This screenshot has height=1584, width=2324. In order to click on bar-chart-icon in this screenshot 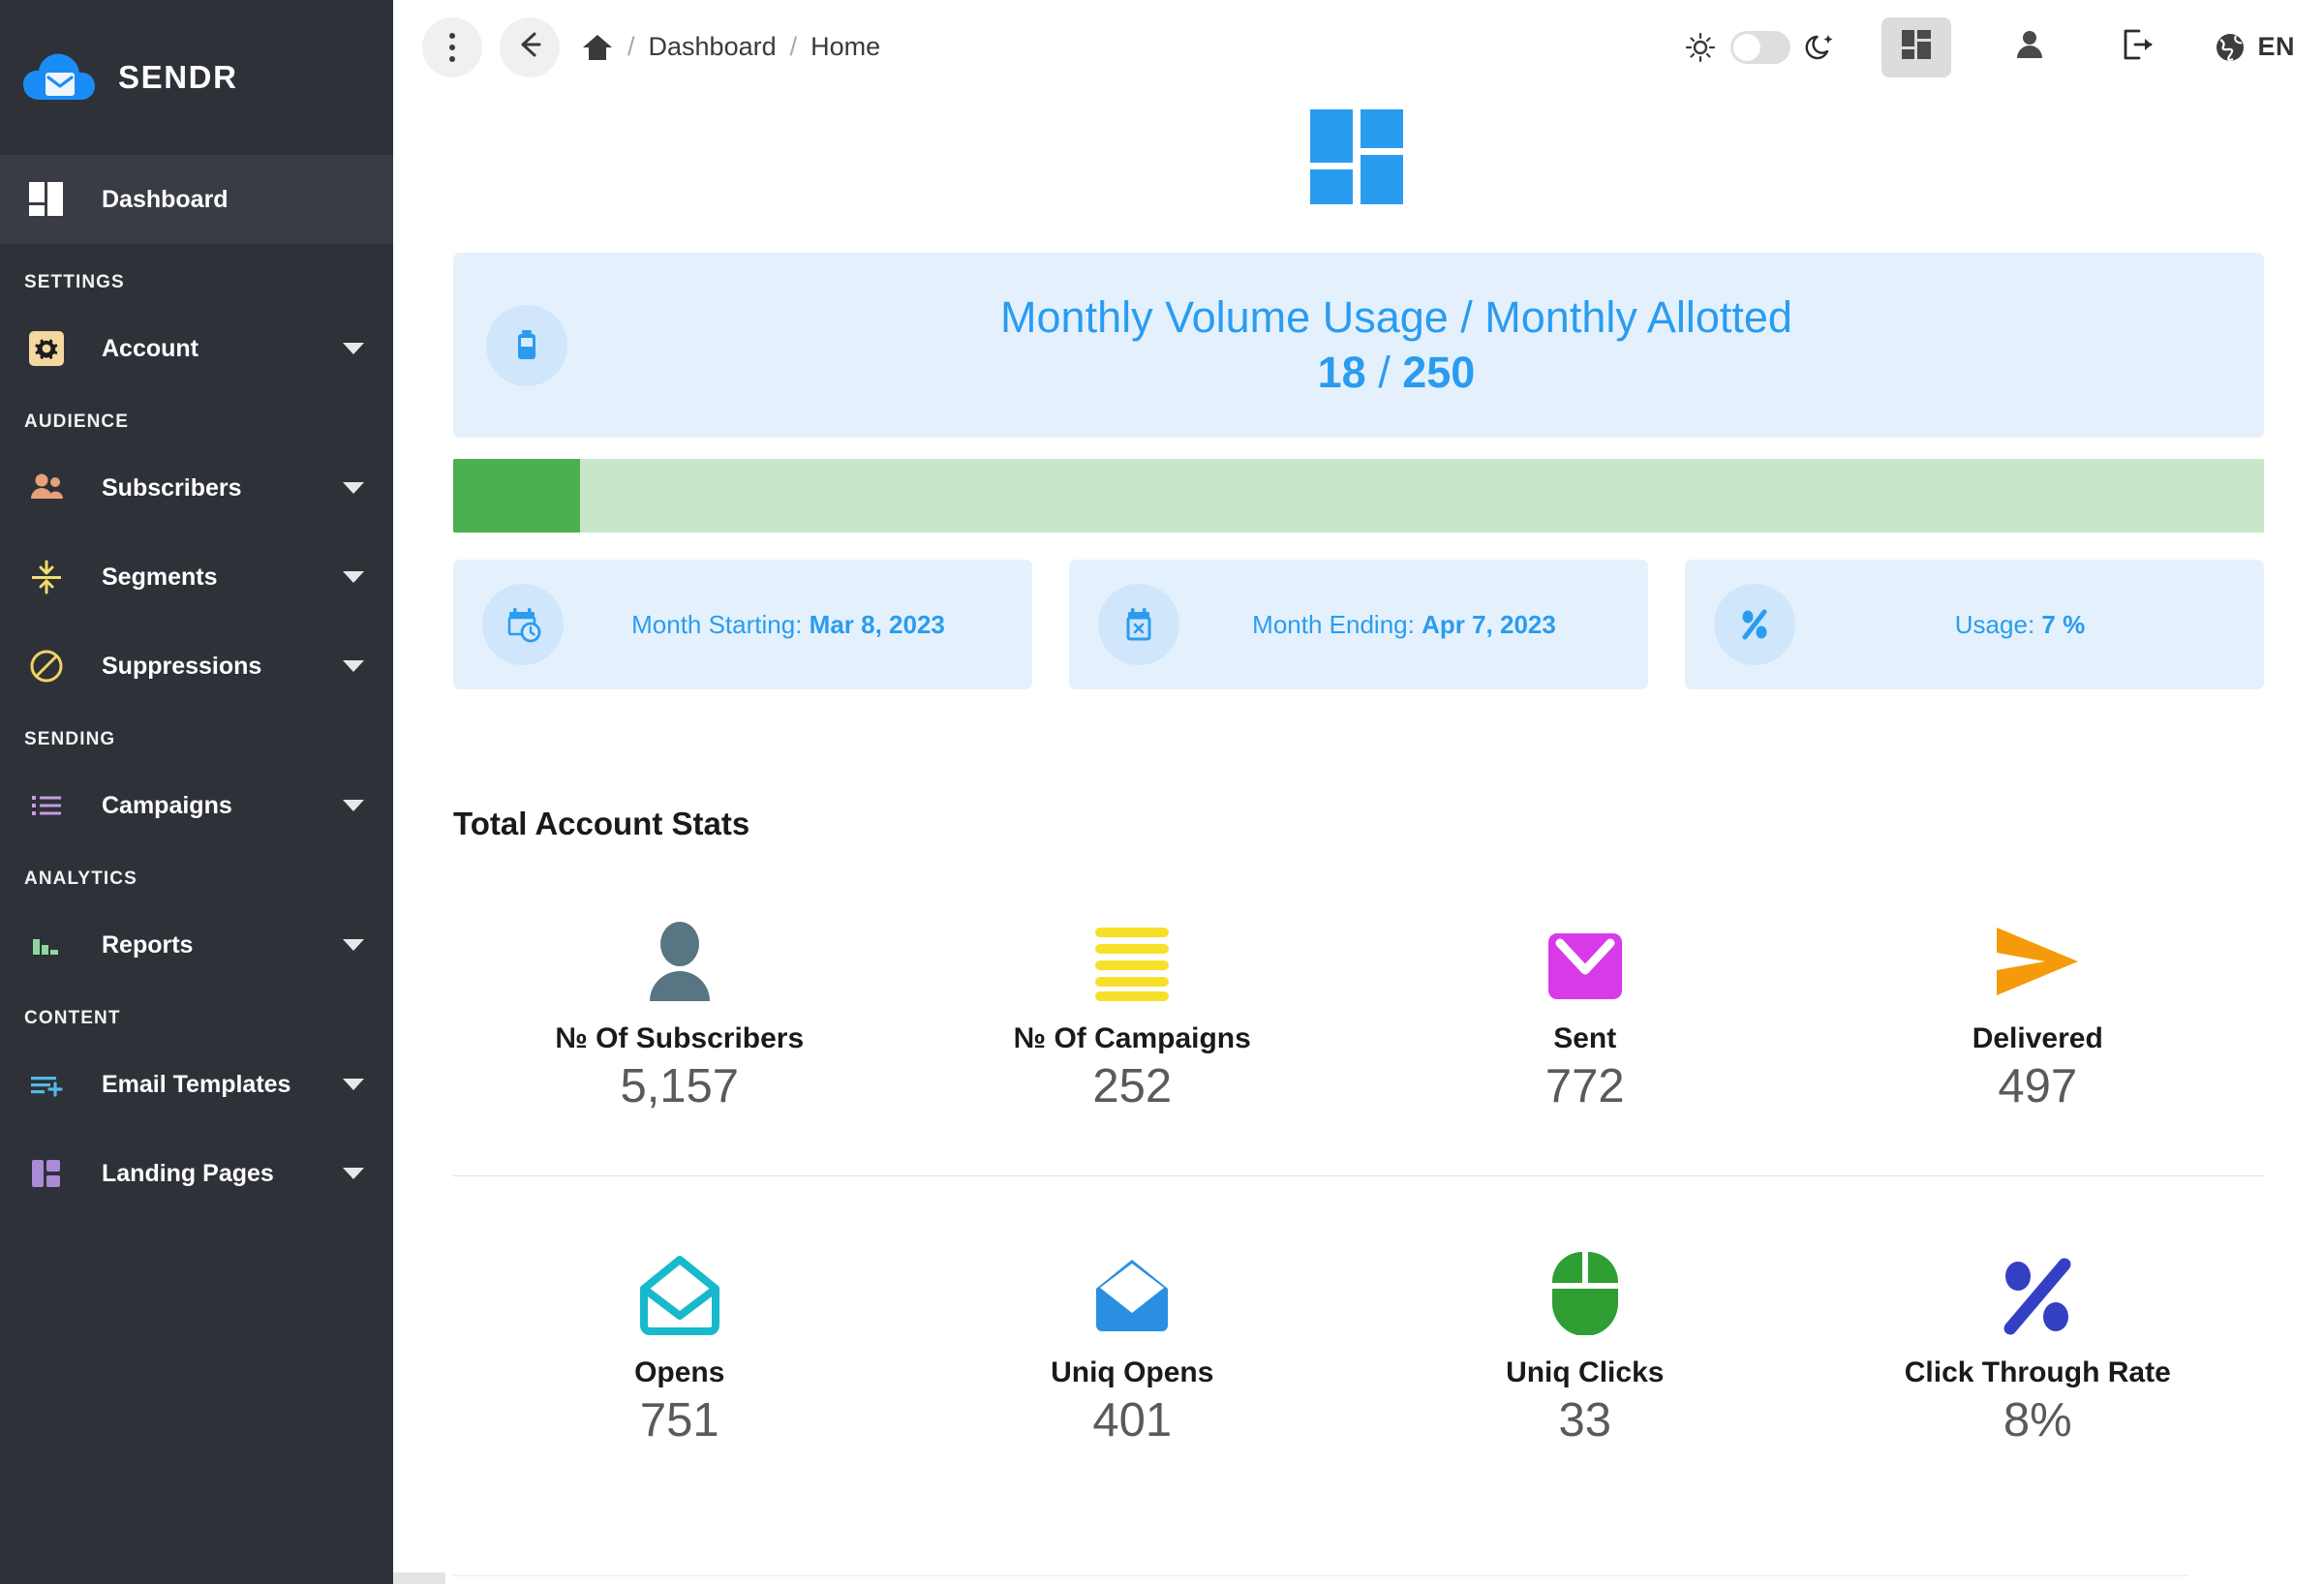, I will do `click(46, 945)`.